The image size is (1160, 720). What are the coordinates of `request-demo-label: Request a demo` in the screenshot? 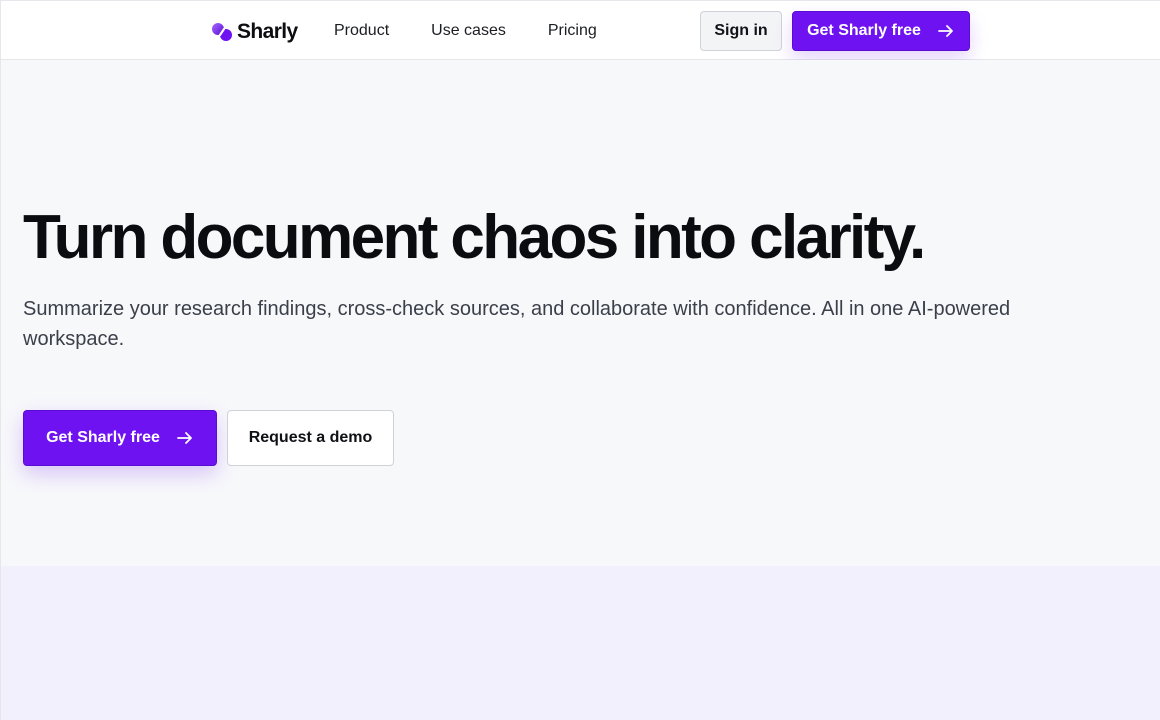 It's located at (310, 437).